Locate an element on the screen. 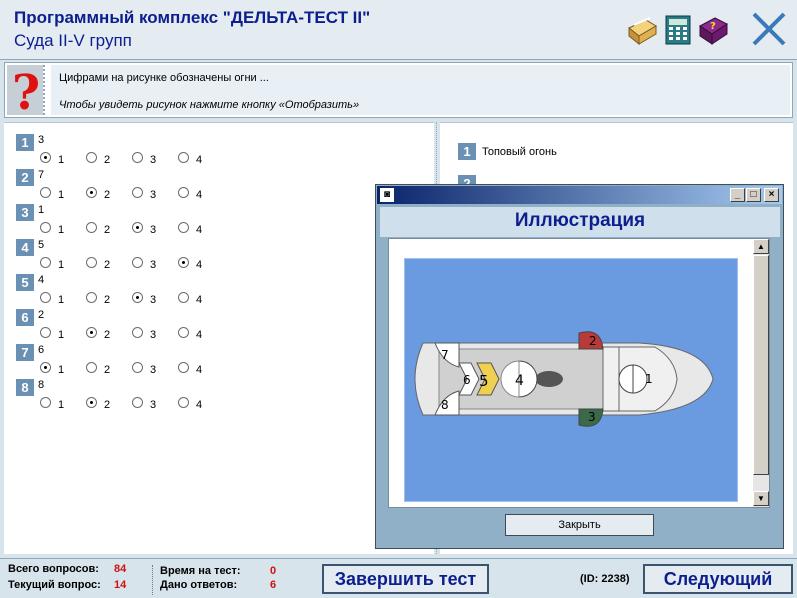 Image resolution: width=797 pixels, height=598 pixels. answer-number: 1 is located at coordinates (25, 142).